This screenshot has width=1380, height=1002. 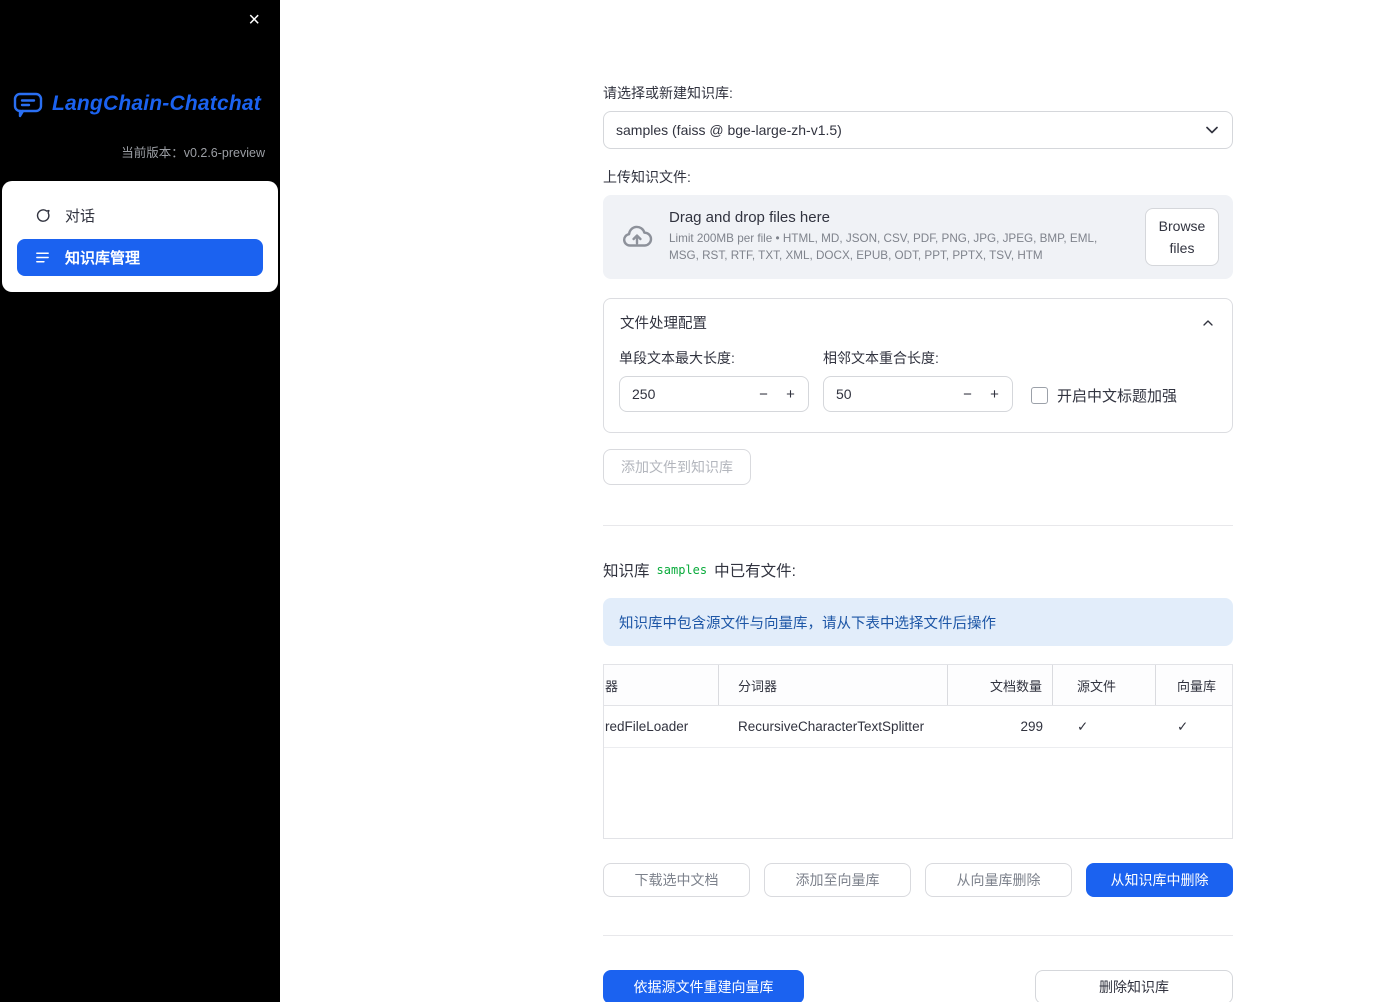 I want to click on overlap-input, so click(x=895, y=394).